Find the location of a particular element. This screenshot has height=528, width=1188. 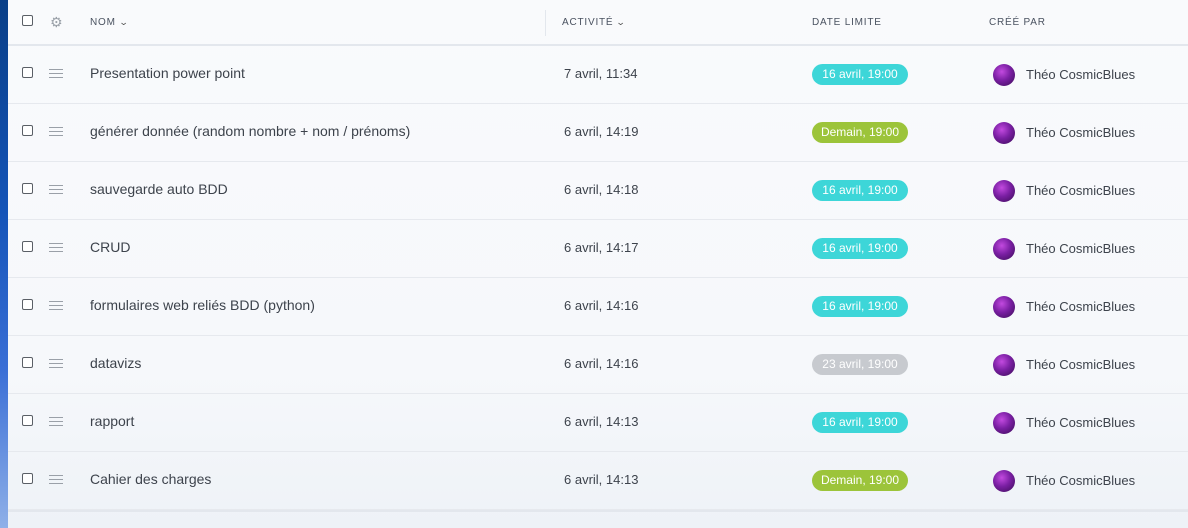

background-edge is located at coordinates (4, 264).